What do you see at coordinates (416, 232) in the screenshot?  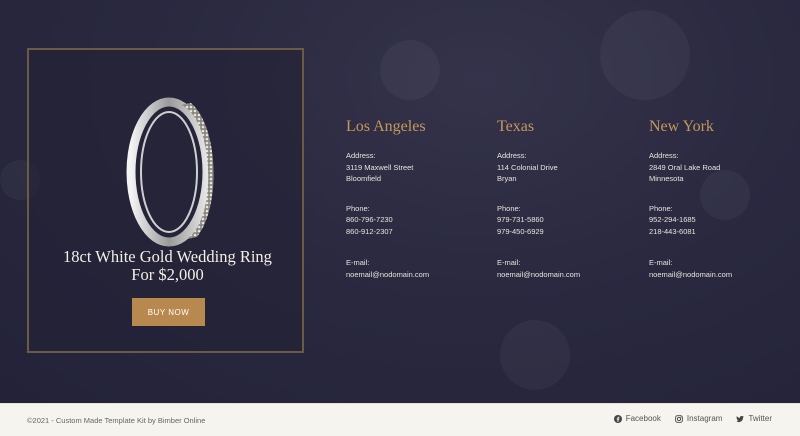 I see `phone-number: 860-912-2307` at bounding box center [416, 232].